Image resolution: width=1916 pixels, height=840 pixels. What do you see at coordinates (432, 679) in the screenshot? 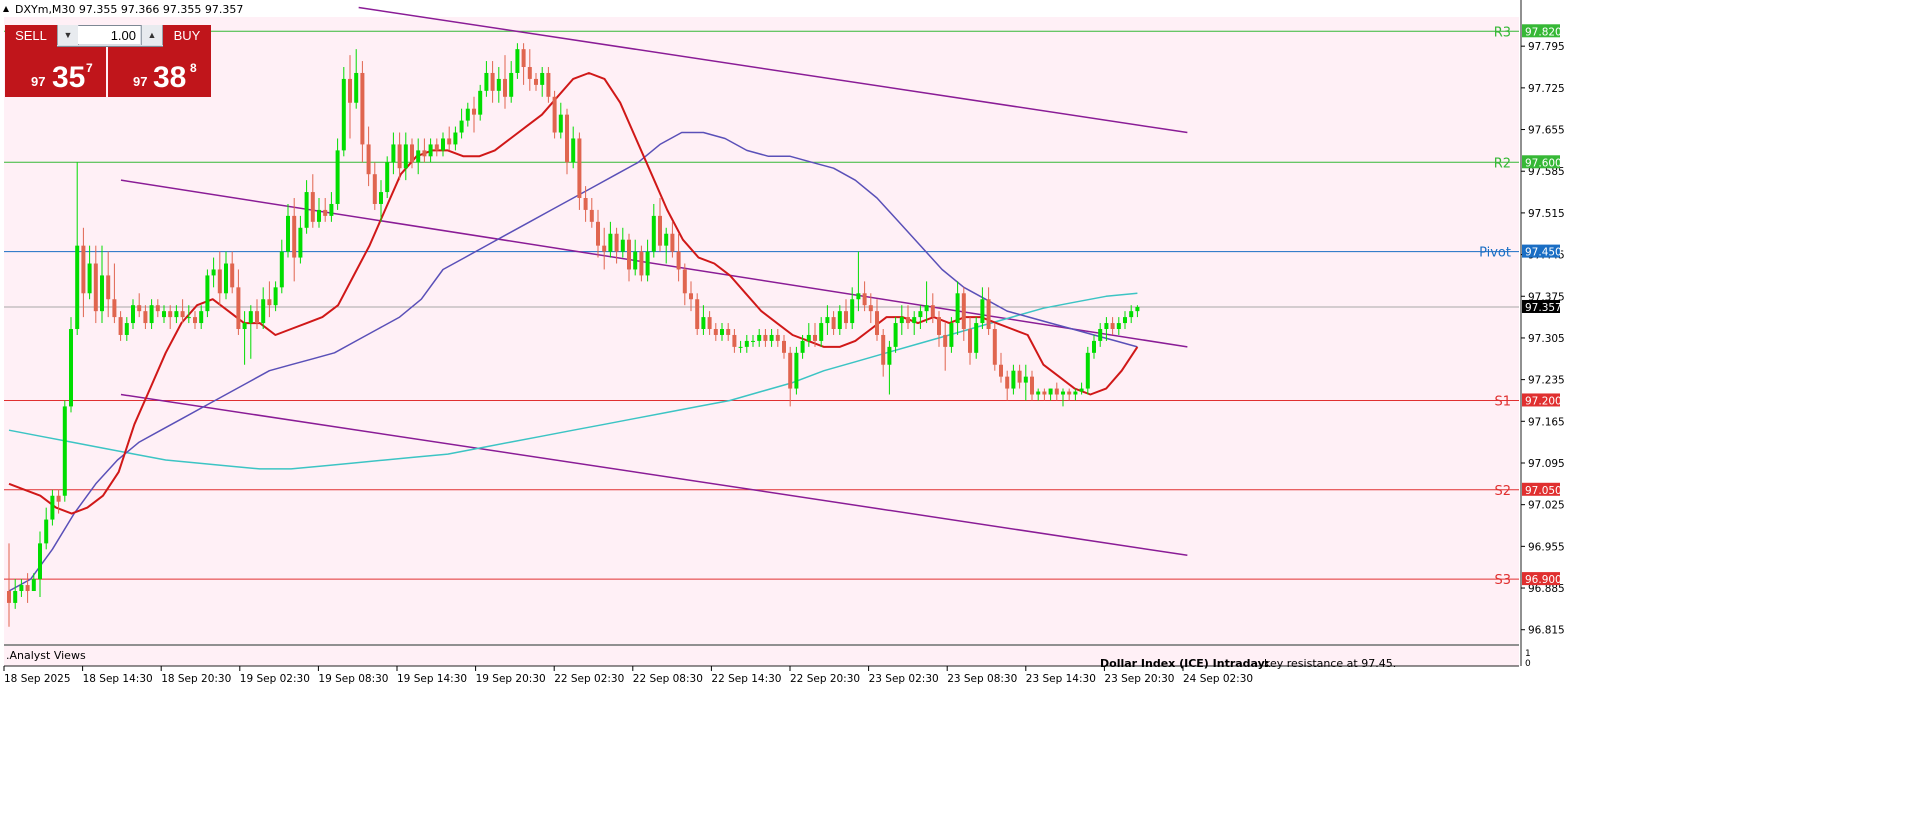
I see `x-tick-label: 19 Sep 14:30` at bounding box center [432, 679].